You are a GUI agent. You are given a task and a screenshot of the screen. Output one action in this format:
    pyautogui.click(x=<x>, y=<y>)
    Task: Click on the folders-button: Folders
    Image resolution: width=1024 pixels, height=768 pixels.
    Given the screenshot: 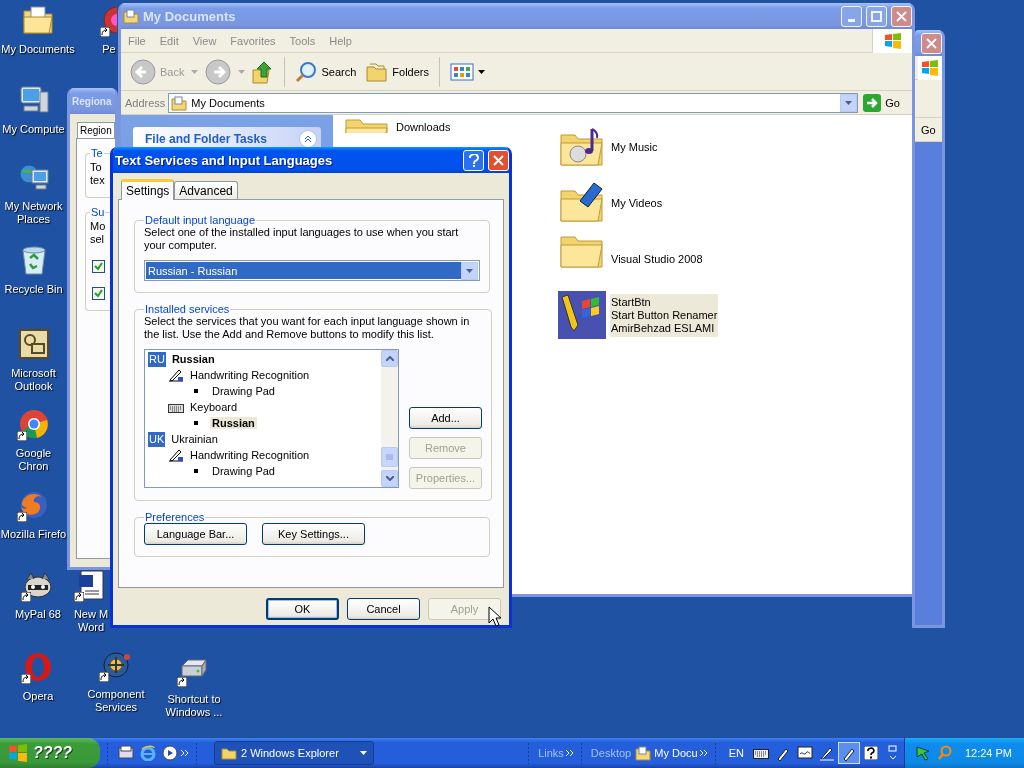 What is the action you would take?
    pyautogui.click(x=397, y=71)
    